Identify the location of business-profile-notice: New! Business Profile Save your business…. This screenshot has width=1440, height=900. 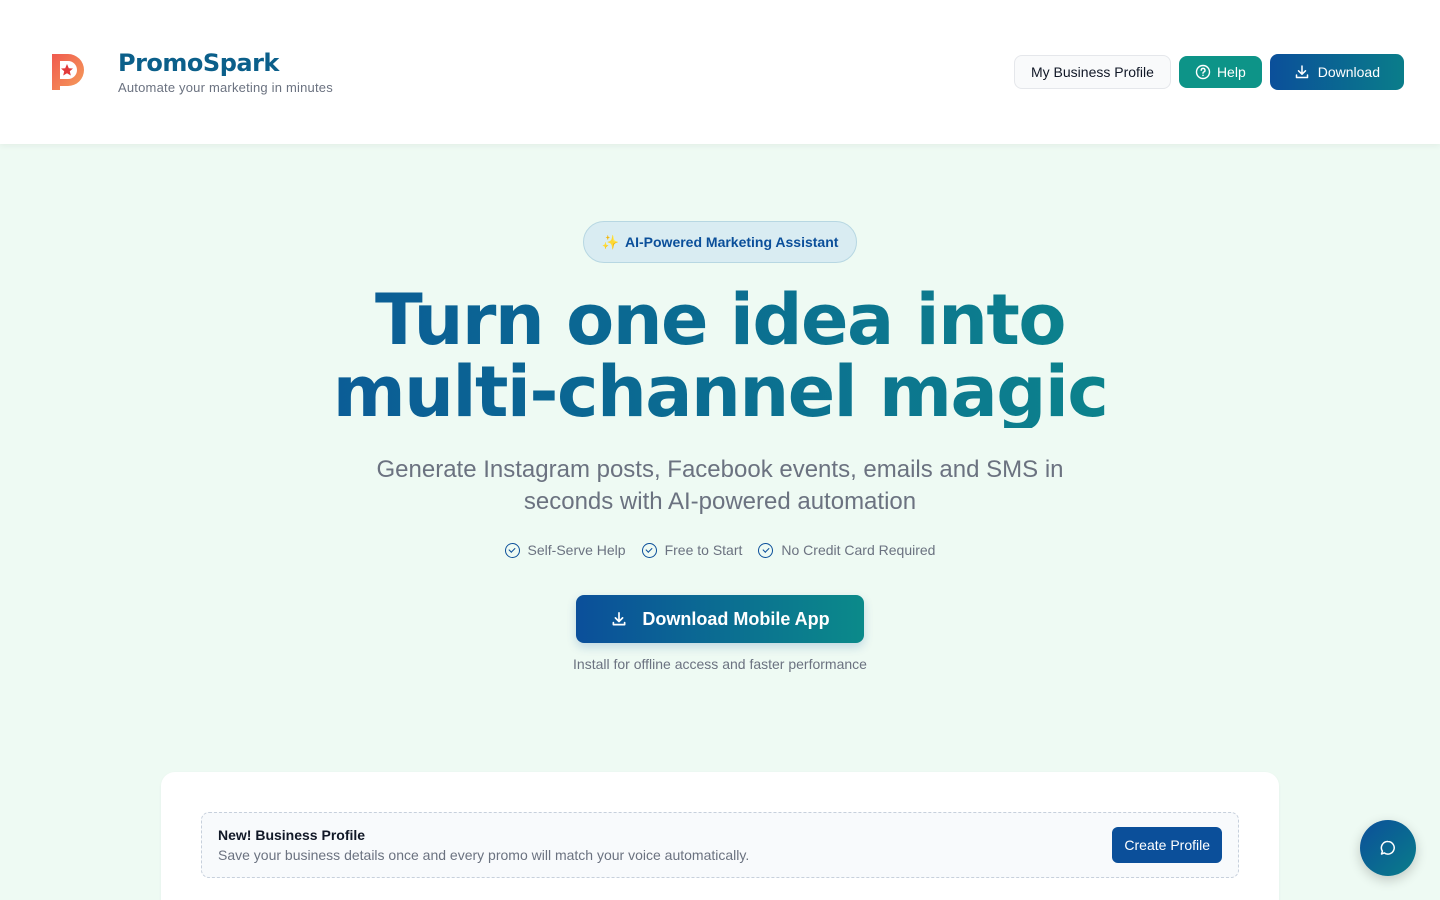
(720, 845).